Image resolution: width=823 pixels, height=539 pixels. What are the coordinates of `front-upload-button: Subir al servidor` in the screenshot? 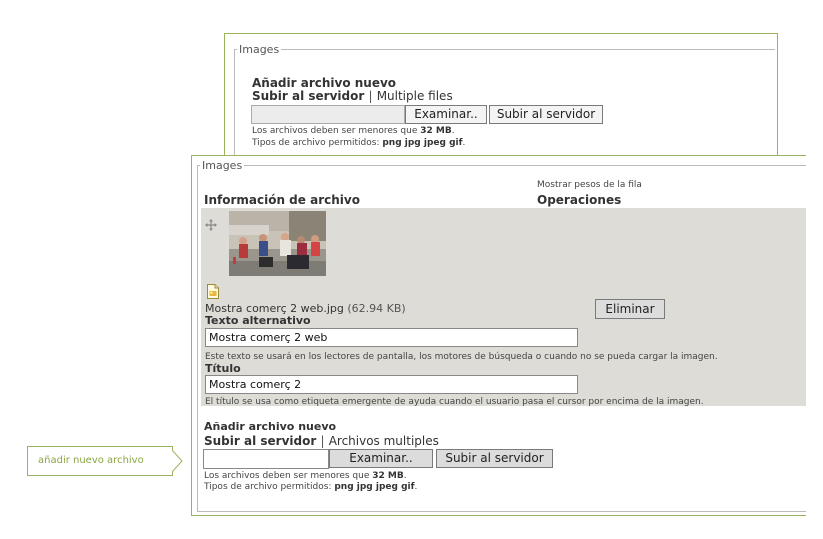 It's located at (494, 458).